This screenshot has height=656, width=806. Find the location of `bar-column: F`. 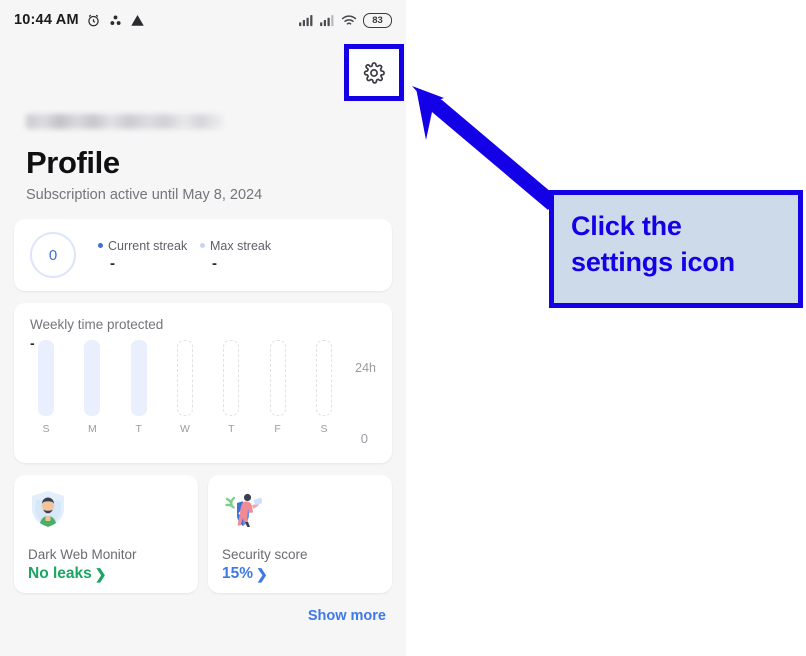

bar-column: F is located at coordinates (277, 387).